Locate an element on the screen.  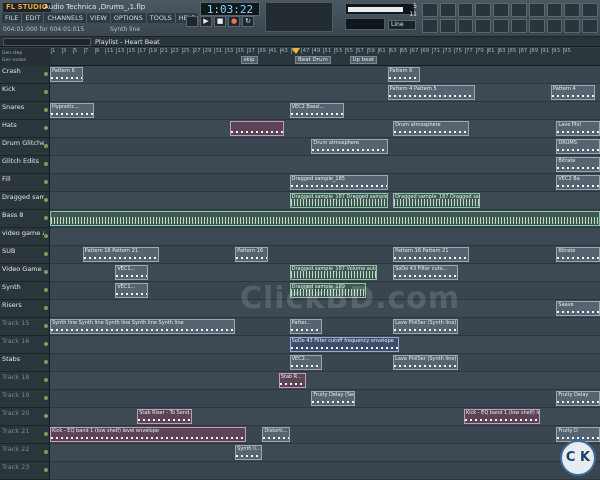
option-gen-step: Gen step is located at coordinates (12, 53).